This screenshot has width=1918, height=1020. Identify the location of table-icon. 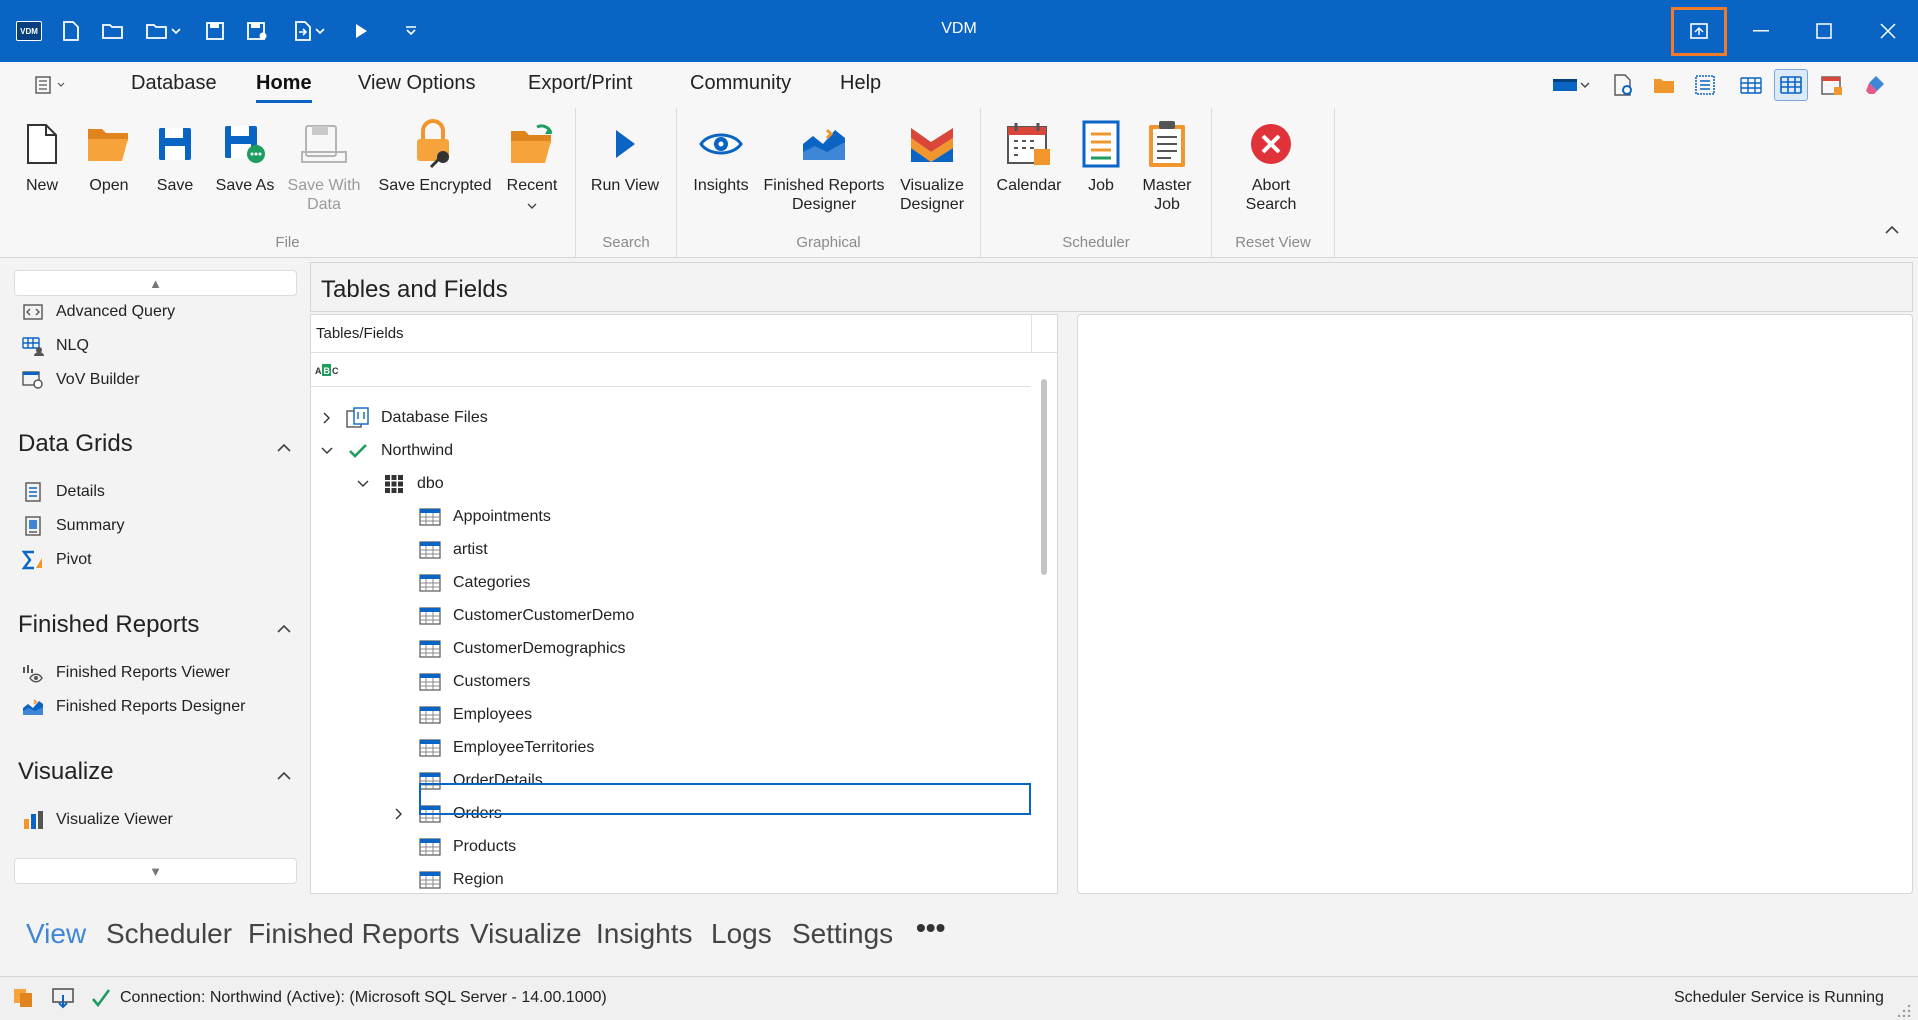
(430, 649).